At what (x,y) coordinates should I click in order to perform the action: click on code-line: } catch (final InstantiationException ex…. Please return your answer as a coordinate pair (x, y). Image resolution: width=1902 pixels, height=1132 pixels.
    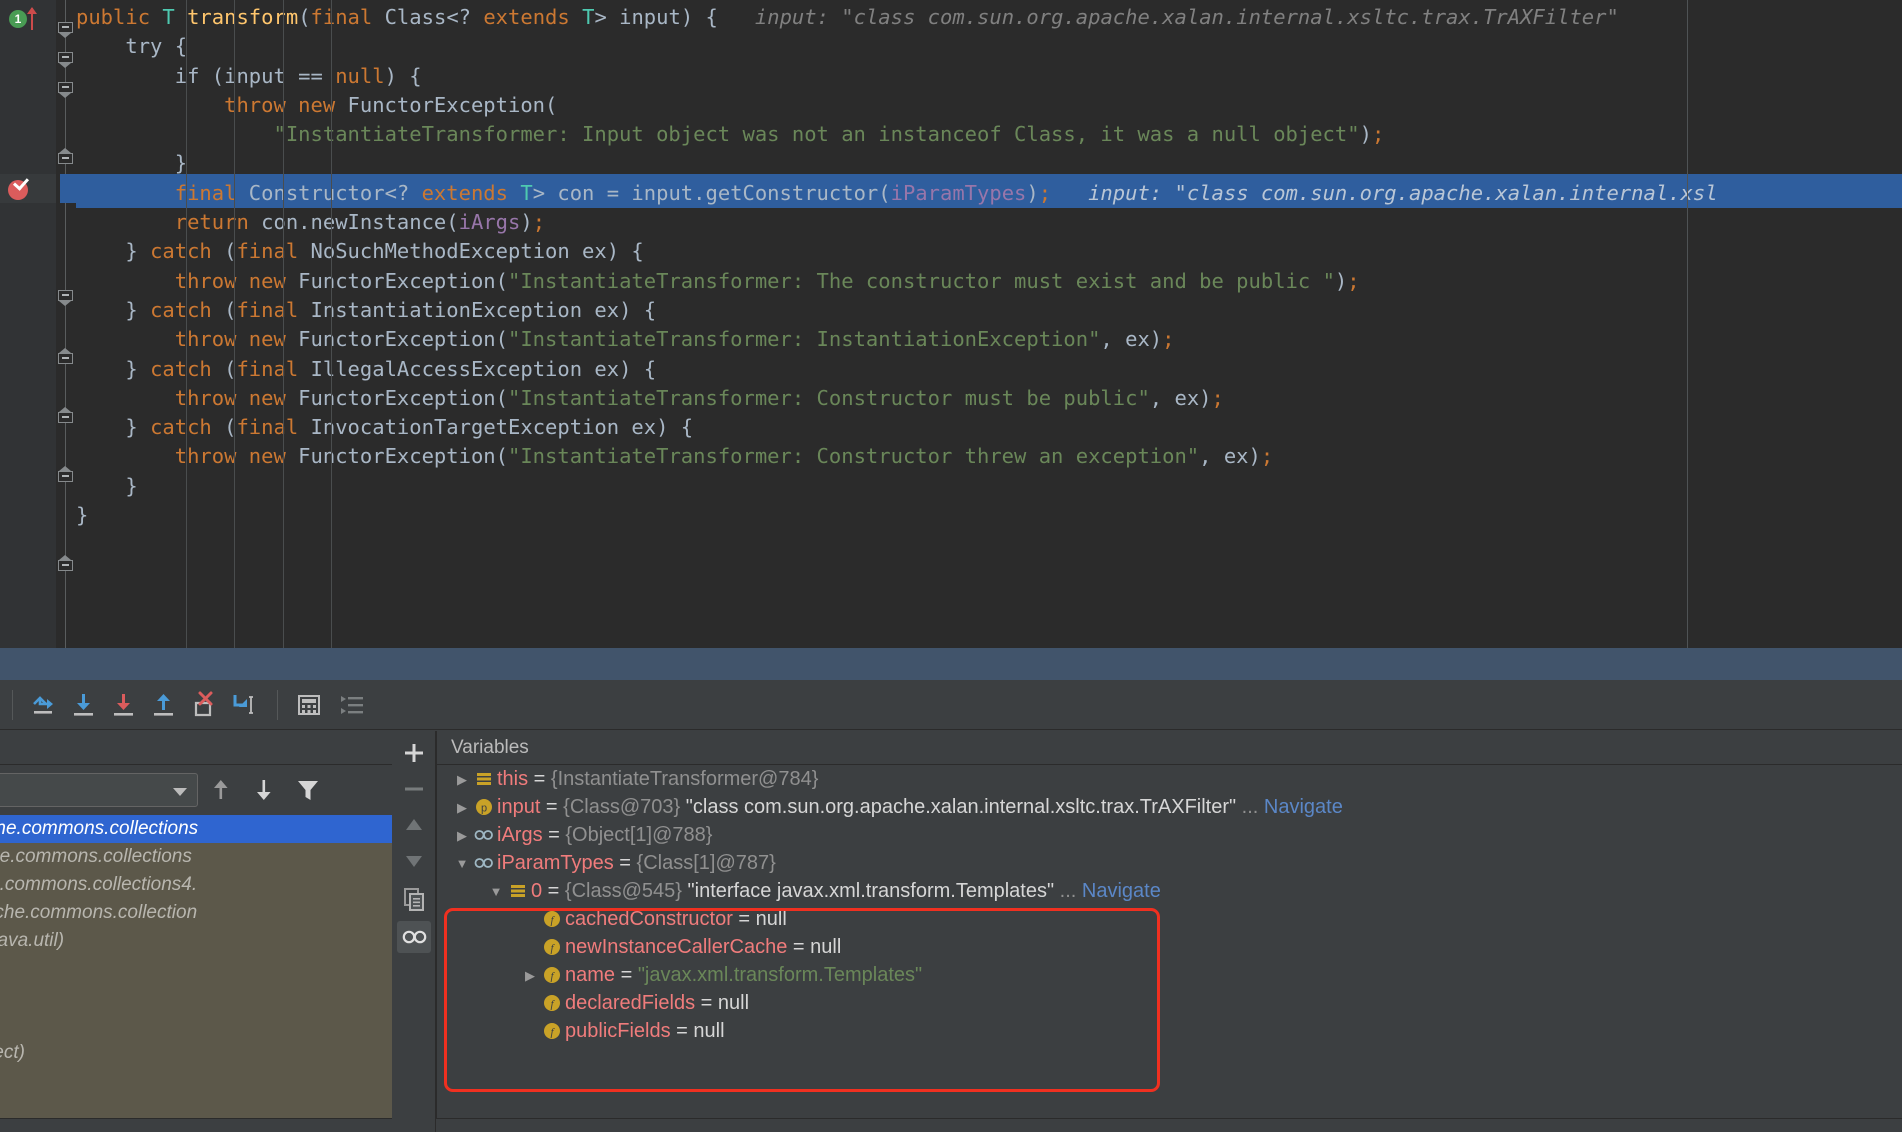
    Looking at the image, I should click on (989, 310).